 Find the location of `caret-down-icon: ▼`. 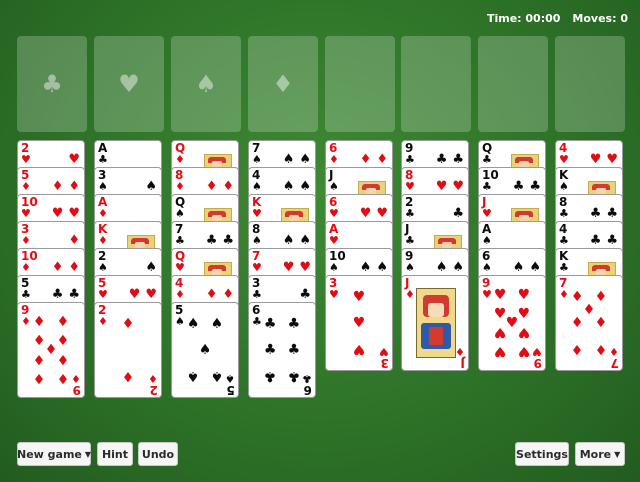

caret-down-icon: ▼ is located at coordinates (88, 454).